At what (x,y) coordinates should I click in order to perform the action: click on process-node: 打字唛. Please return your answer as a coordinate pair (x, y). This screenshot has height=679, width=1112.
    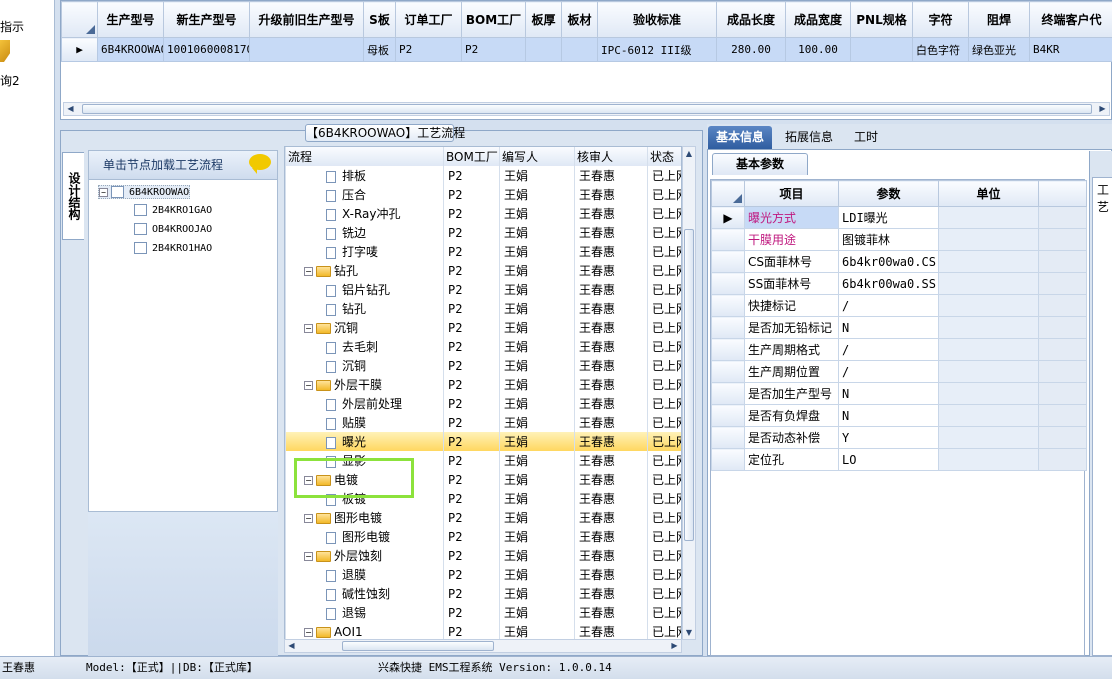
    Looking at the image, I should click on (364, 251).